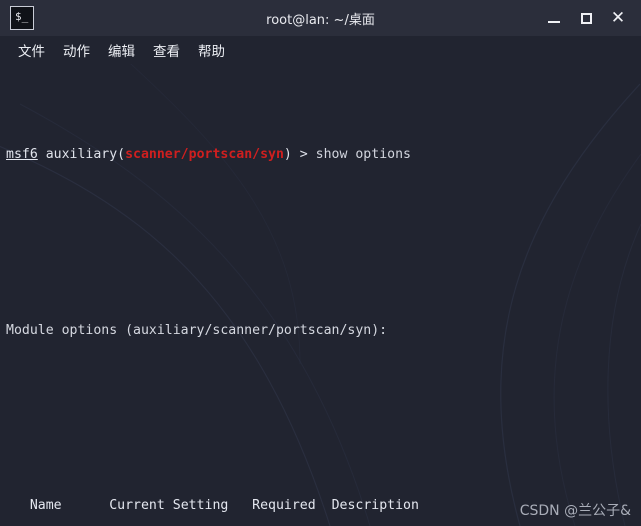 This screenshot has height=526, width=641. I want to click on terminal-icon-glyph: $_, so click(22, 16).